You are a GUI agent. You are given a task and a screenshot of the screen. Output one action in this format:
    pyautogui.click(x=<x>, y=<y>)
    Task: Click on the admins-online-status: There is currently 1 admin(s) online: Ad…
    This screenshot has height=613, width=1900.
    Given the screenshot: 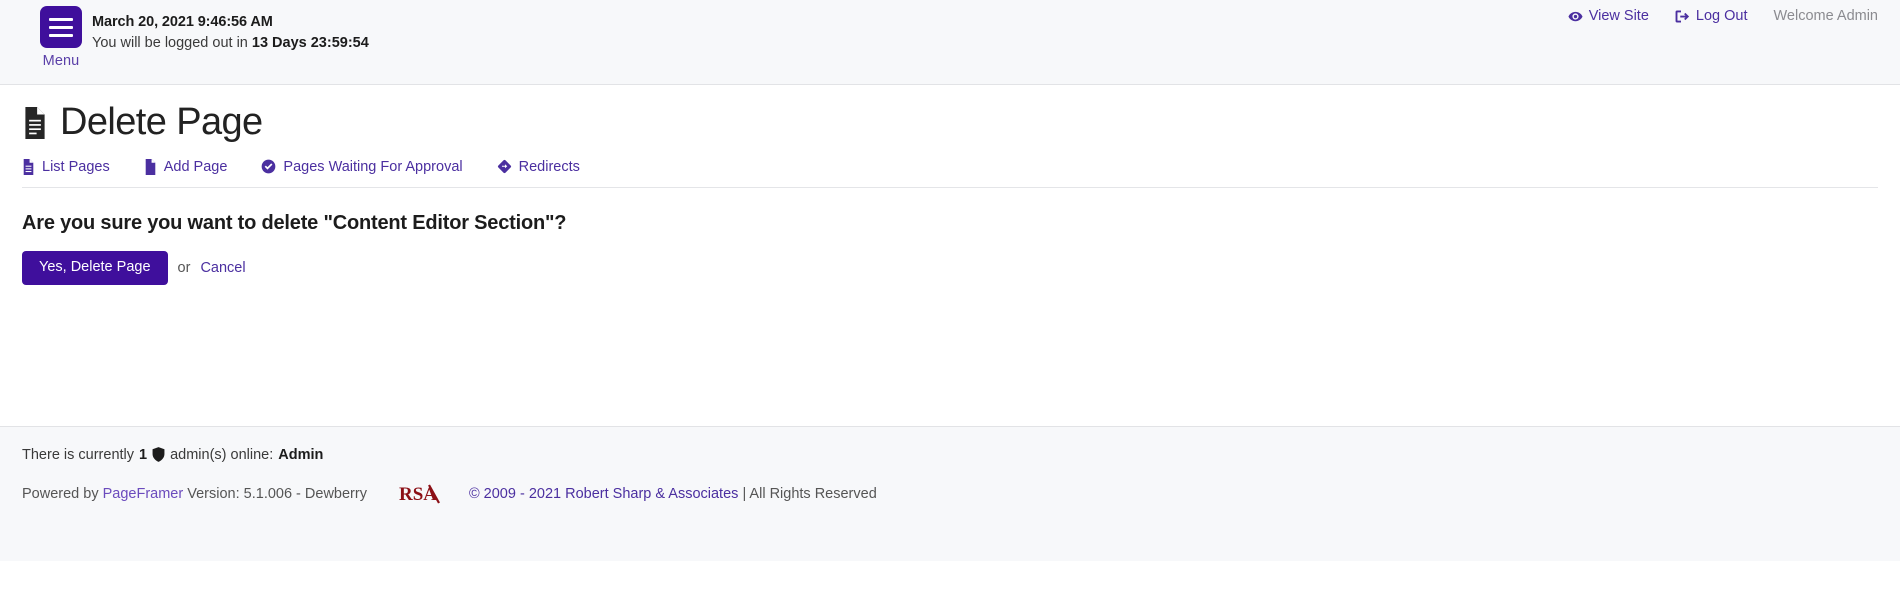 What is the action you would take?
    pyautogui.click(x=950, y=445)
    